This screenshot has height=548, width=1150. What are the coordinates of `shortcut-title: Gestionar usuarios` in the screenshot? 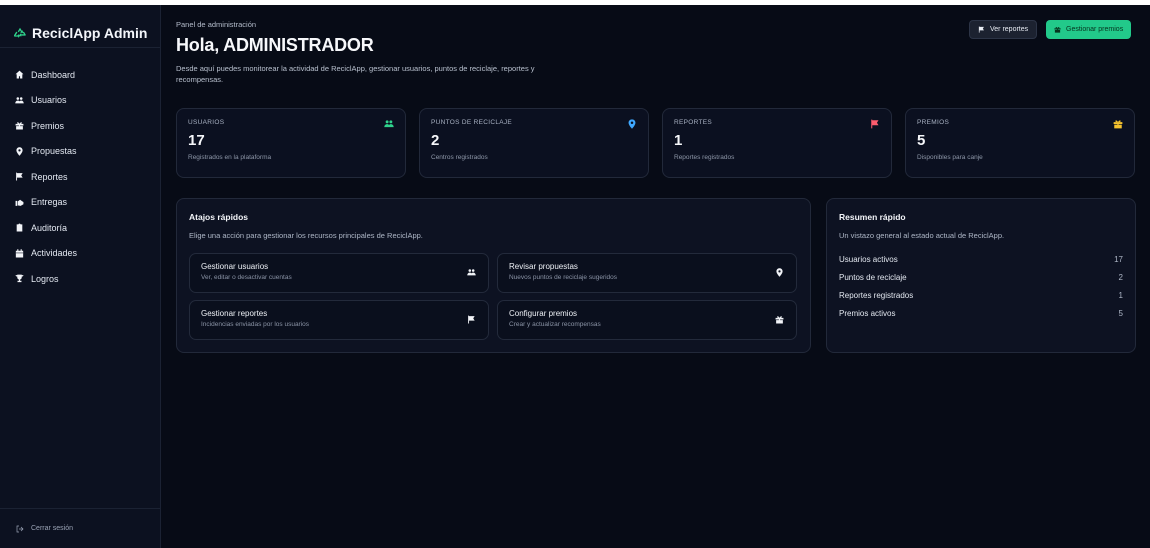 It's located at (235, 266).